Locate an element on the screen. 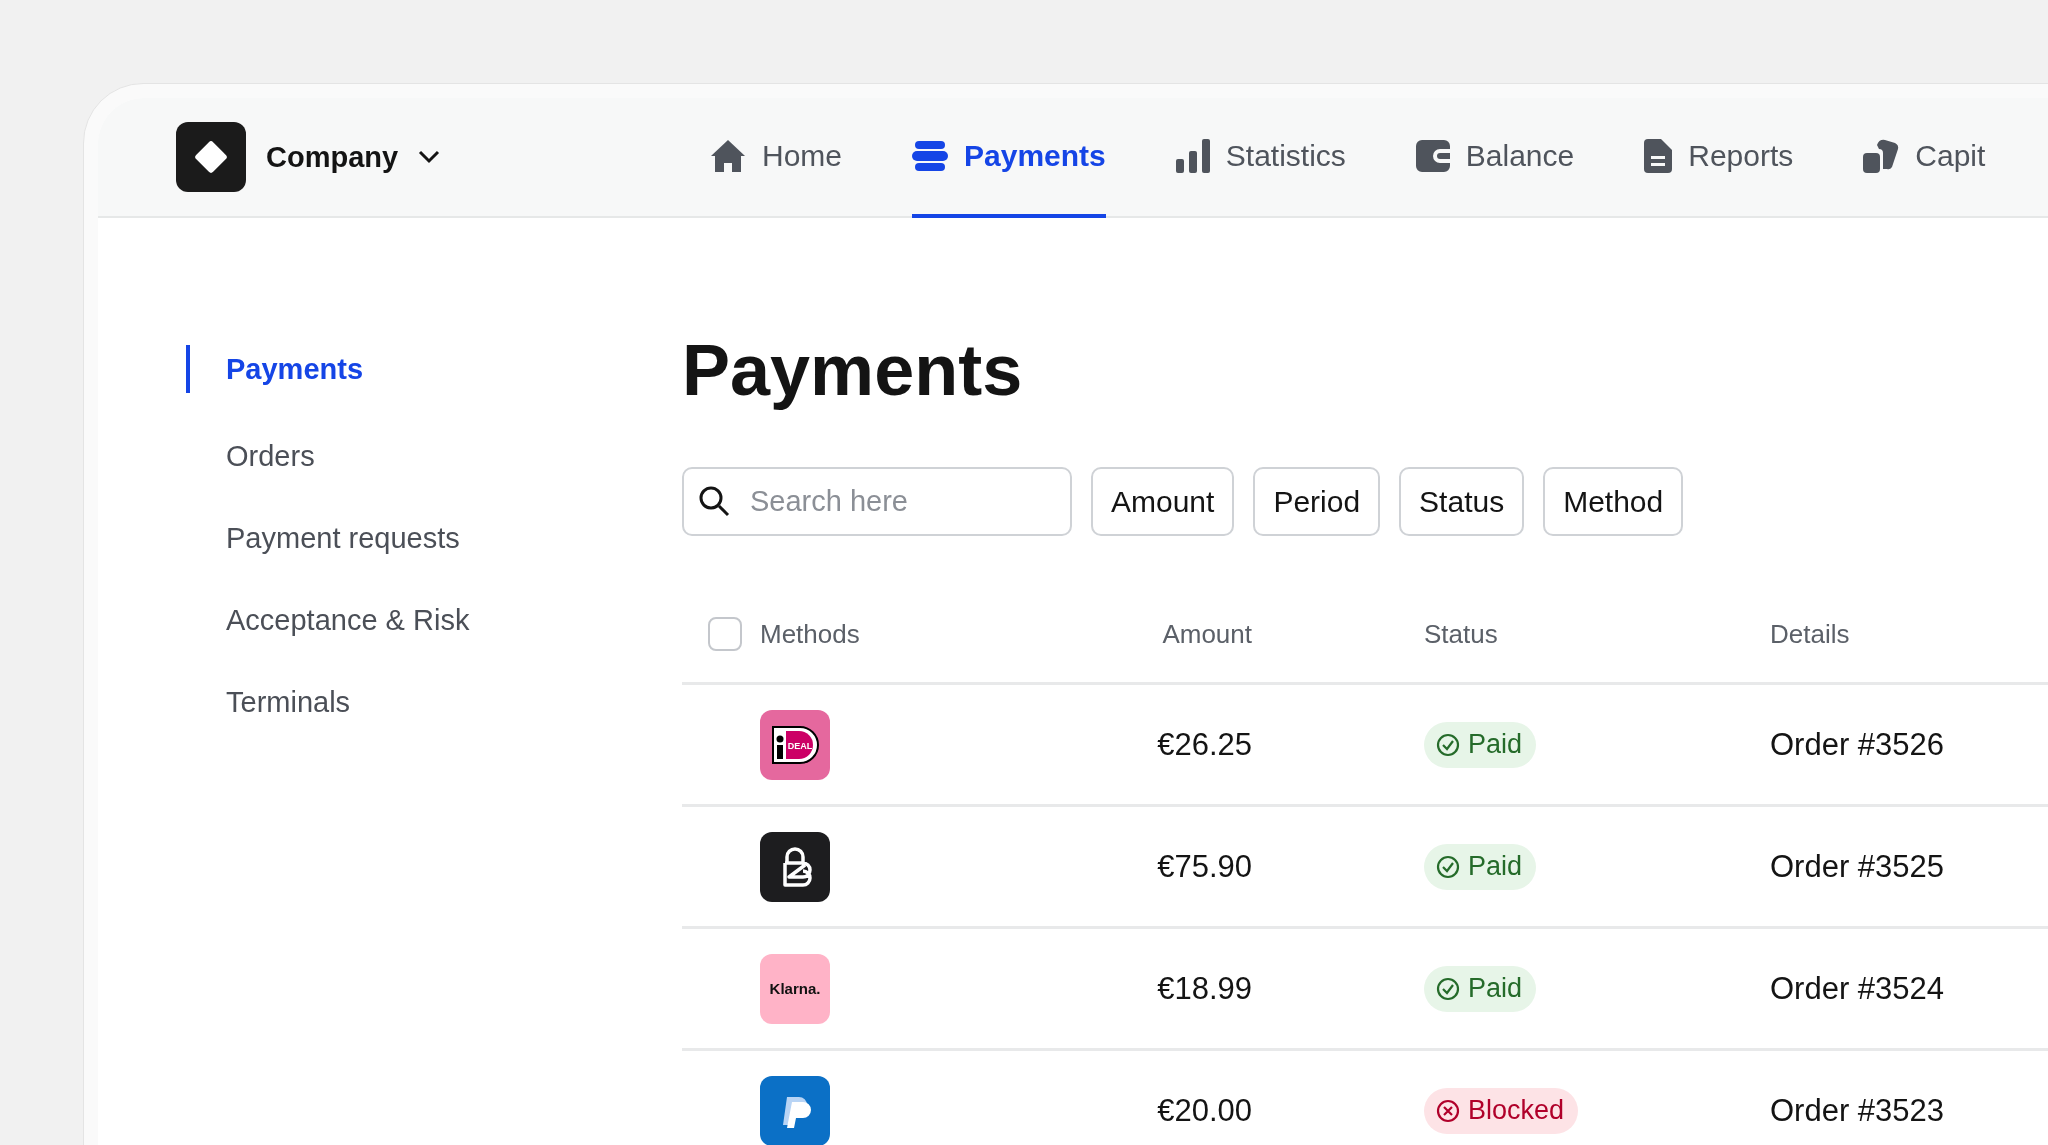  page-title: Payments is located at coordinates (853, 370).